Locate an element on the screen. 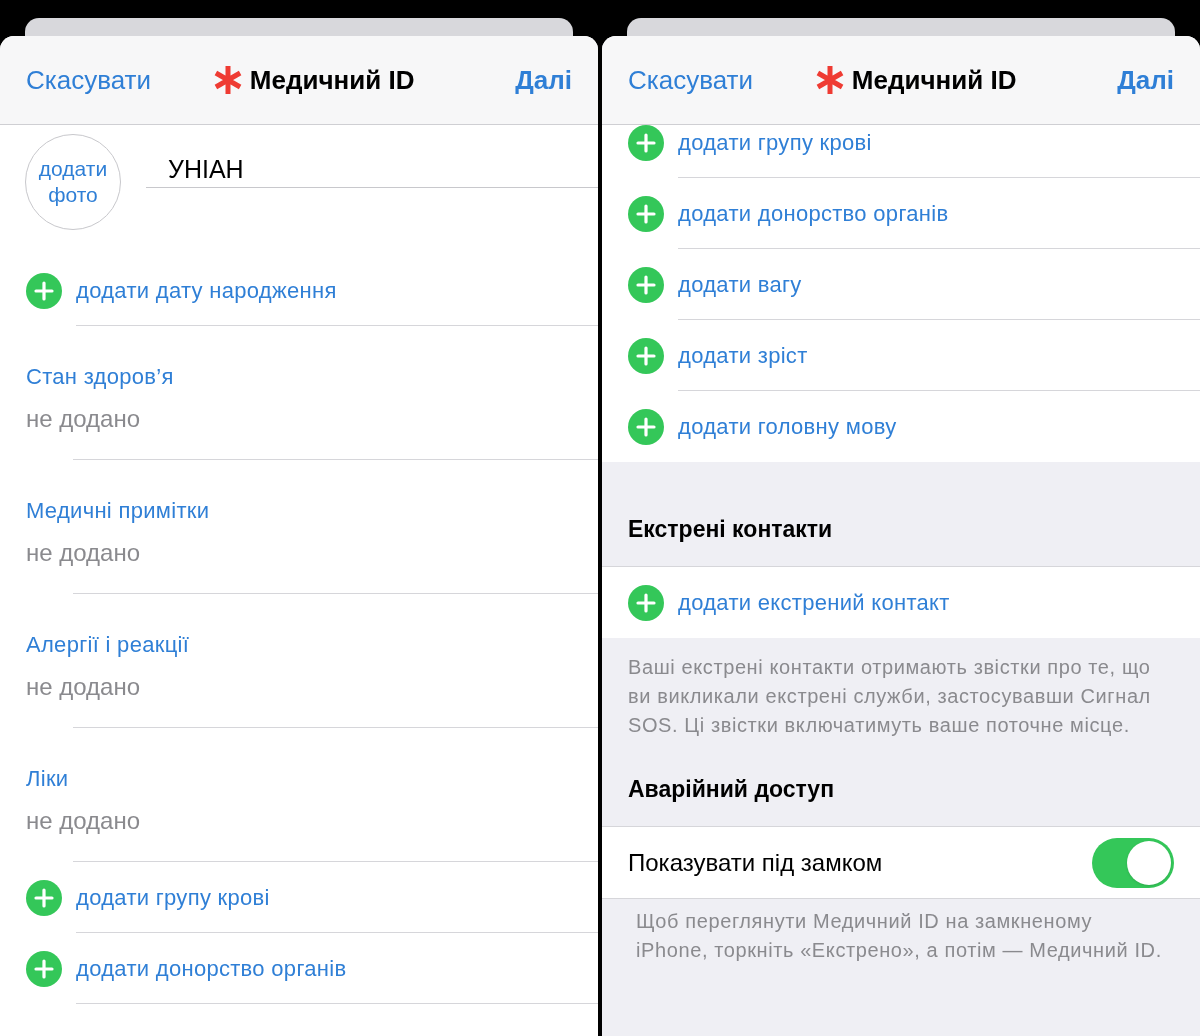 The image size is (1200, 1036). add-item-button: додати вагу is located at coordinates (740, 284).